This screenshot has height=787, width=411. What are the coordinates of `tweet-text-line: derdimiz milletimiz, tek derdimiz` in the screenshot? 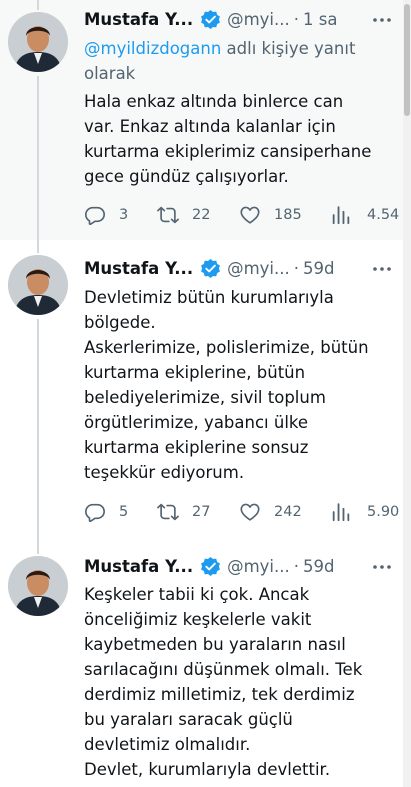 It's located at (219, 694).